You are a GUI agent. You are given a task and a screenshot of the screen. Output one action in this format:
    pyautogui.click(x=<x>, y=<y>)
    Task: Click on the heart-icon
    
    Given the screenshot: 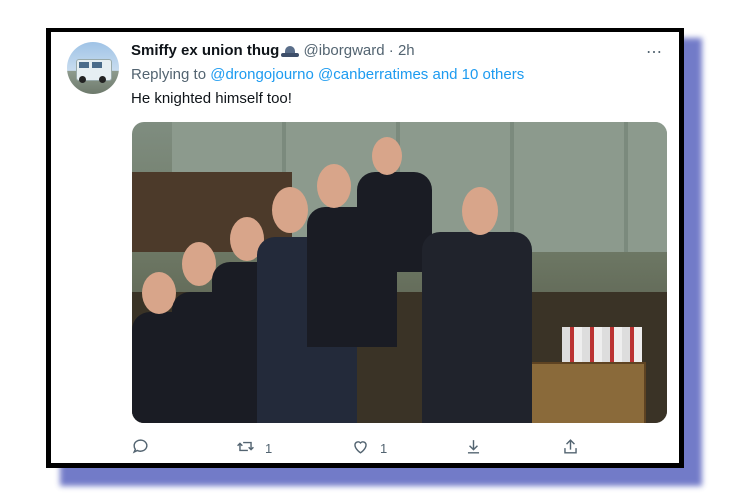 What is the action you would take?
    pyautogui.click(x=360, y=448)
    